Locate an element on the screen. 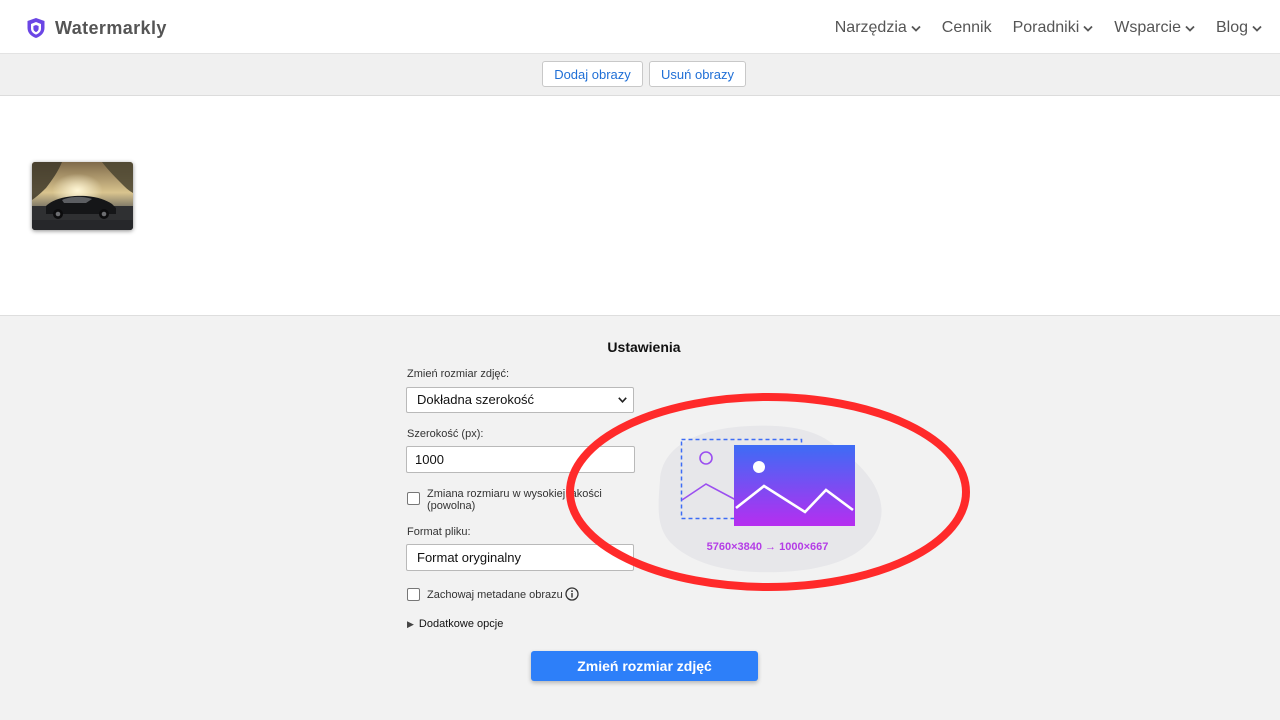  nav-blog: Blog is located at coordinates (1239, 28).